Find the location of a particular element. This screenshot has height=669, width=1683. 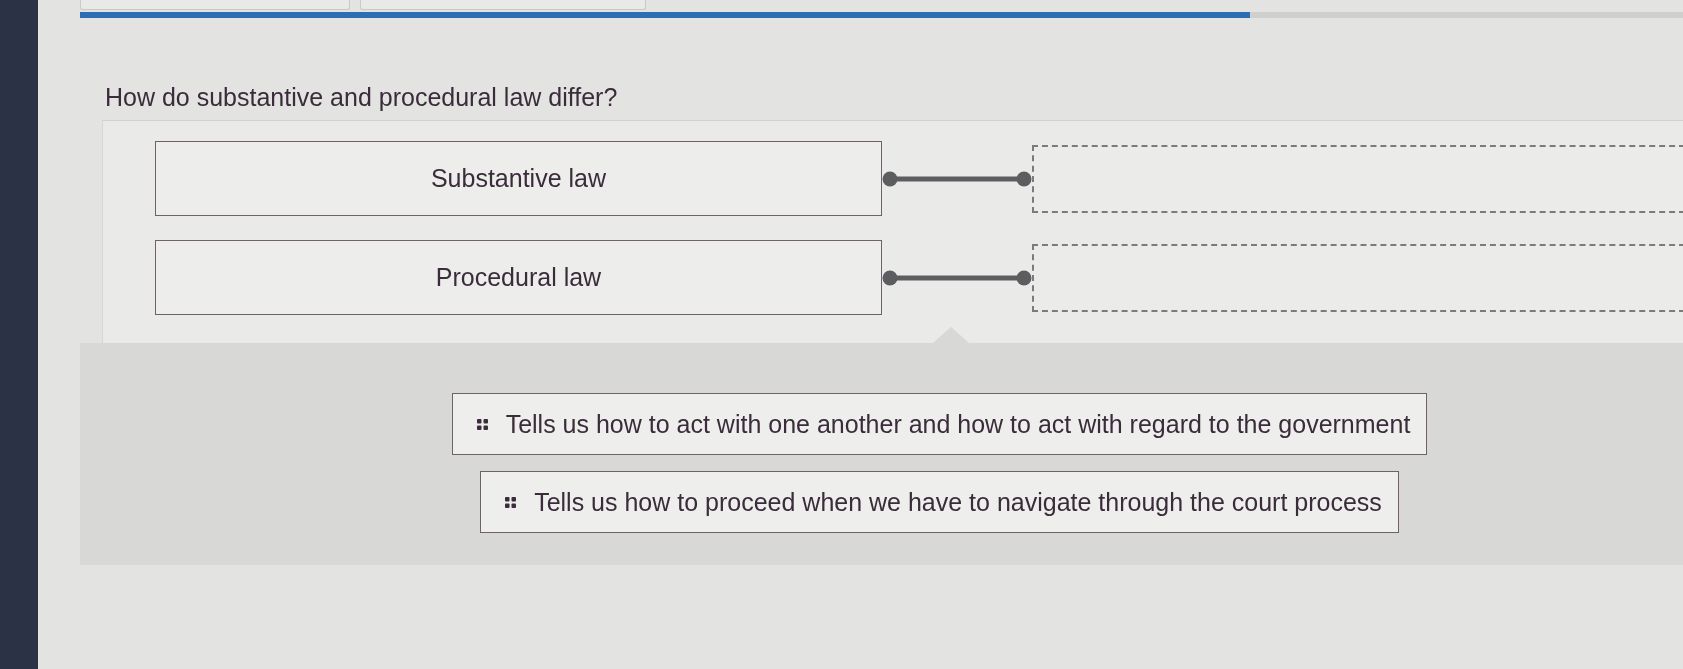

premise-card: Procedural law is located at coordinates (518, 277).